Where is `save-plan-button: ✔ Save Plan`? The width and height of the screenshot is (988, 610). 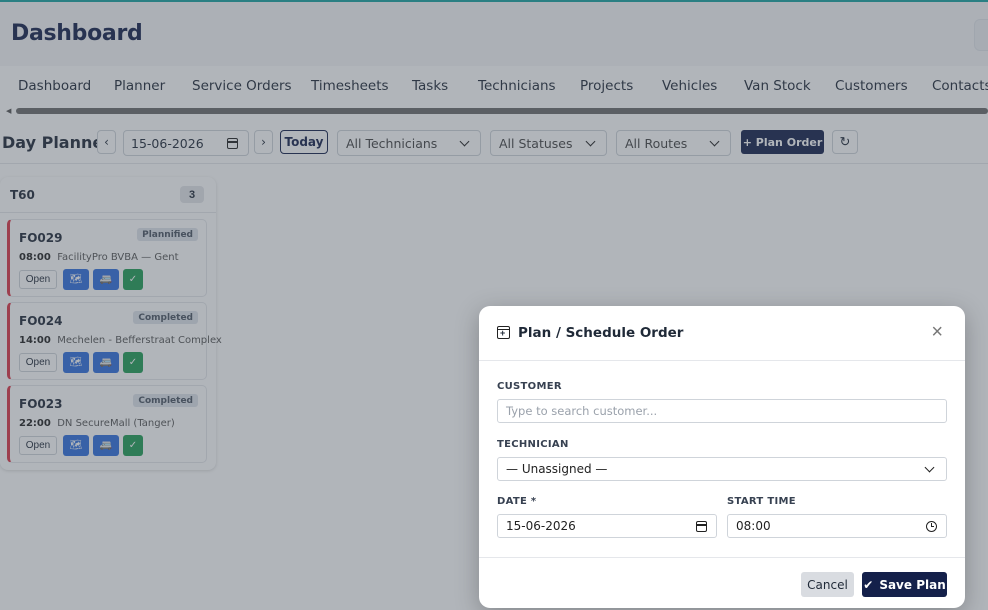
save-plan-button: ✔ Save Plan is located at coordinates (904, 584).